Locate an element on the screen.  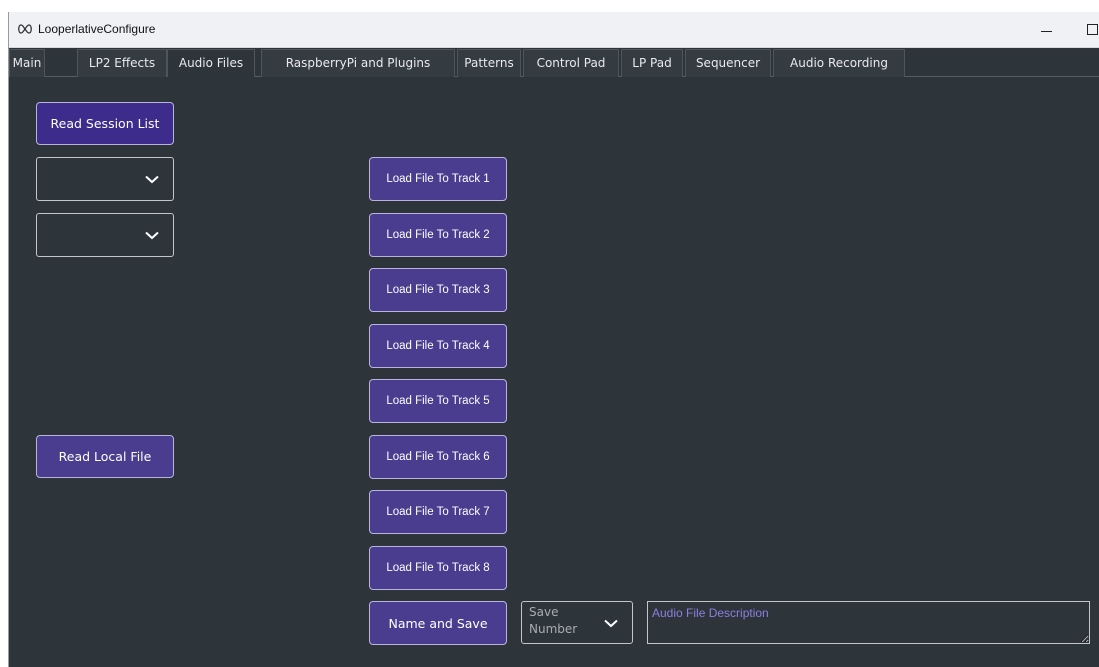
load-track-3-button: Load File To Track 3 is located at coordinates (438, 290).